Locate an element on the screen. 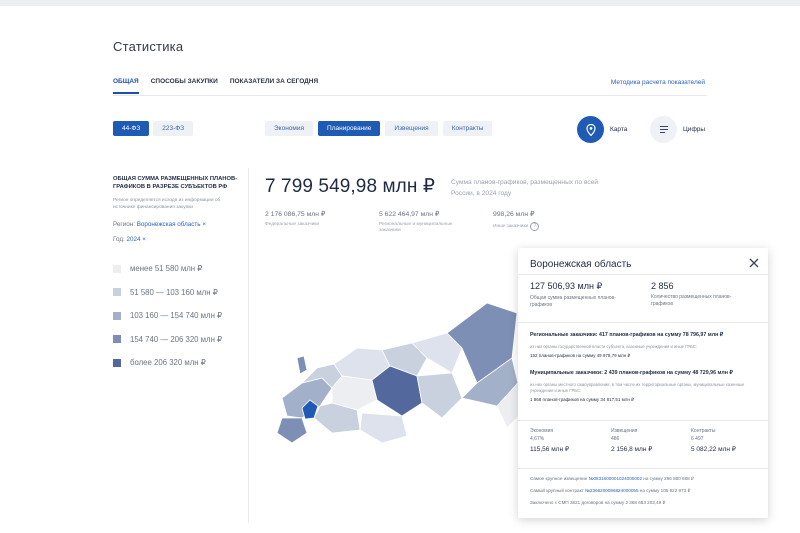  tab-today-indicators: ПОКАЗАТЕЛИ ЗА СЕГОДНЯ is located at coordinates (274, 86).